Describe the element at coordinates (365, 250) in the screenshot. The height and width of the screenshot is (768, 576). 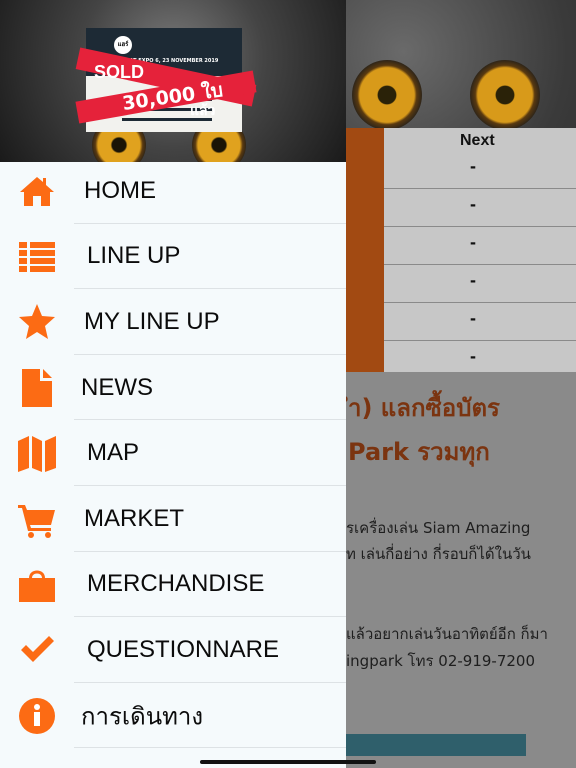
I see `table-accent-column` at that location.